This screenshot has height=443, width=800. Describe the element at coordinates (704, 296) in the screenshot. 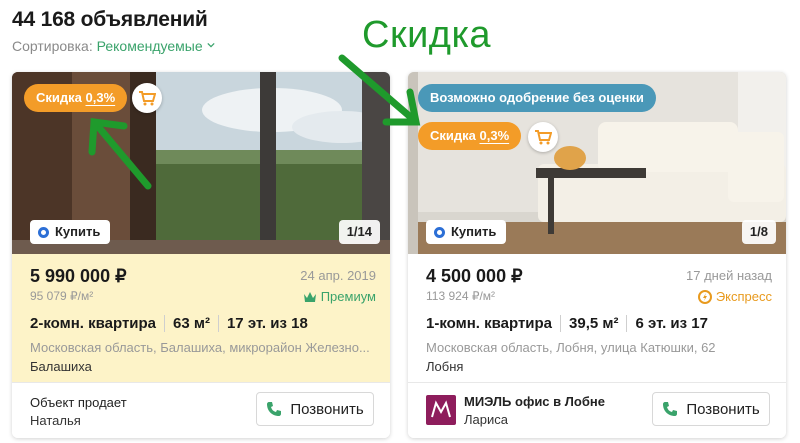

I see `express-icon` at that location.